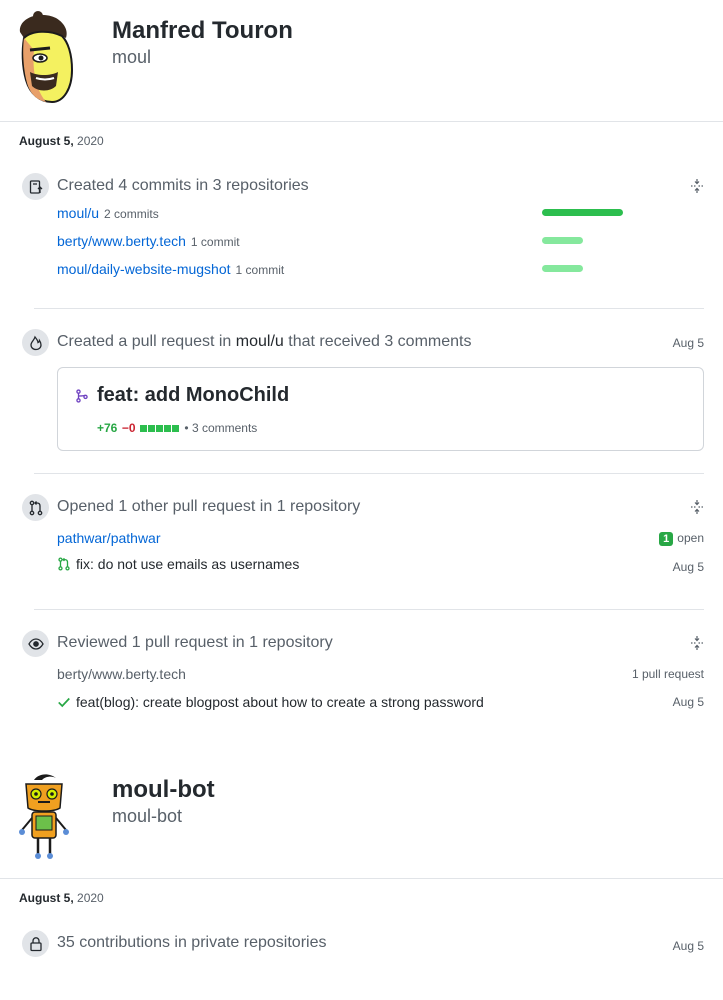 Image resolution: width=723 pixels, height=1000 pixels. What do you see at coordinates (163, 789) in the screenshot?
I see `profile-name: moul-bot` at bounding box center [163, 789].